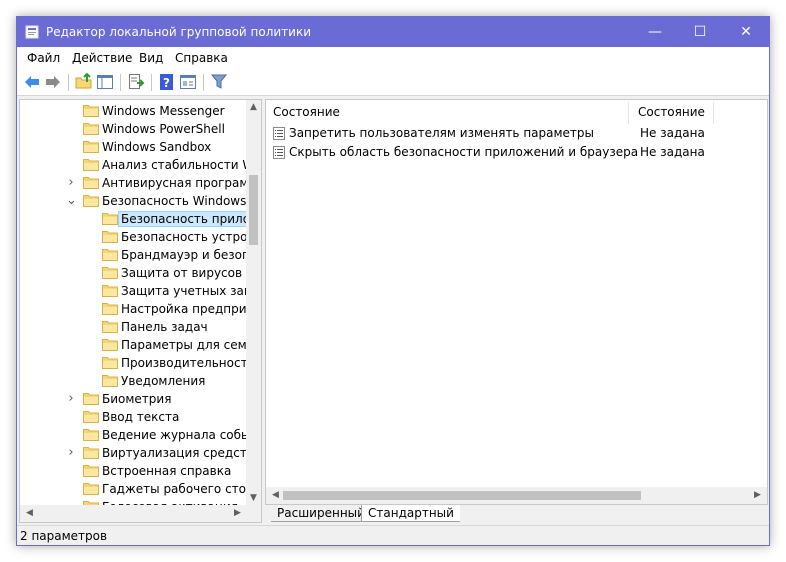  I want to click on tree-item: › Антивирусная программа, so click(133, 183).